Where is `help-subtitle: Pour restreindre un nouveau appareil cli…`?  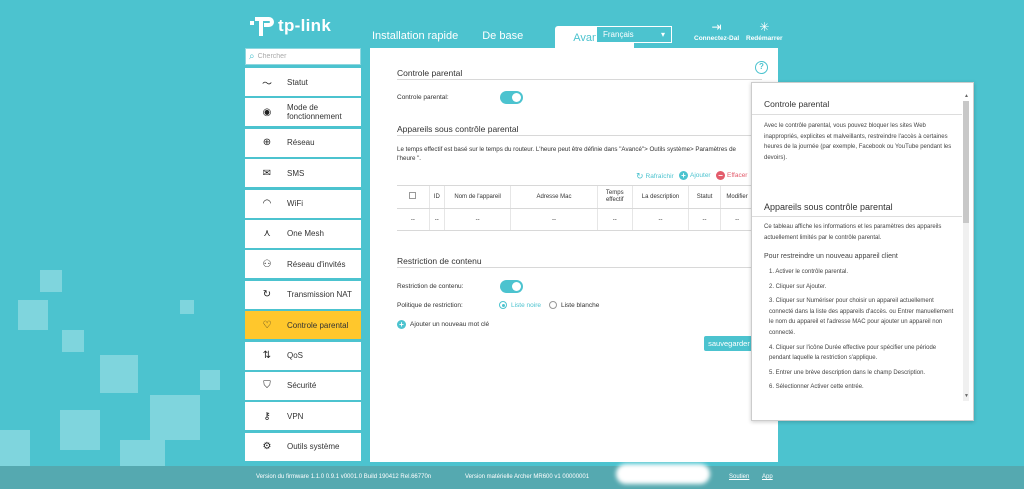 help-subtitle: Pour restreindre un nouveau appareil cli… is located at coordinates (831, 256).